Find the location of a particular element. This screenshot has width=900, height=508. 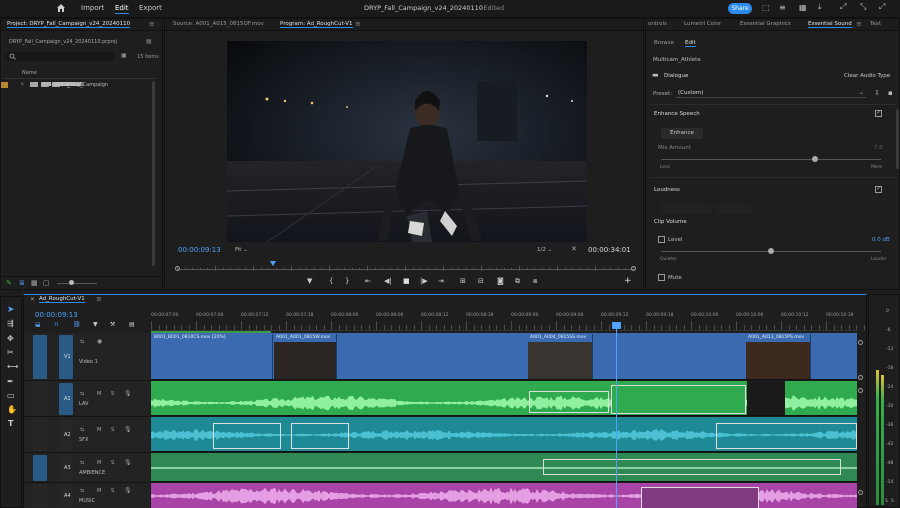

level-checkbox is located at coordinates (661, 239).